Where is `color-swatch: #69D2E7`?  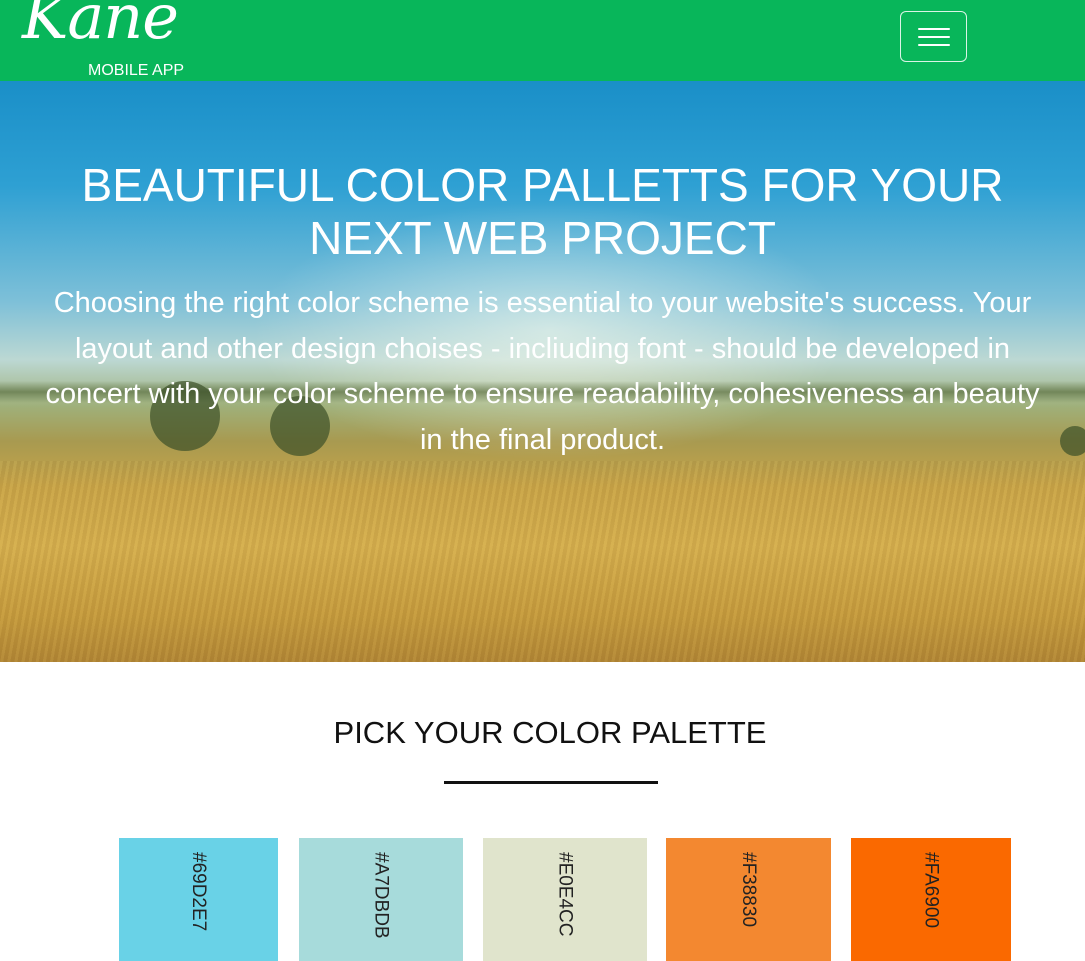 color-swatch: #69D2E7 is located at coordinates (198, 899).